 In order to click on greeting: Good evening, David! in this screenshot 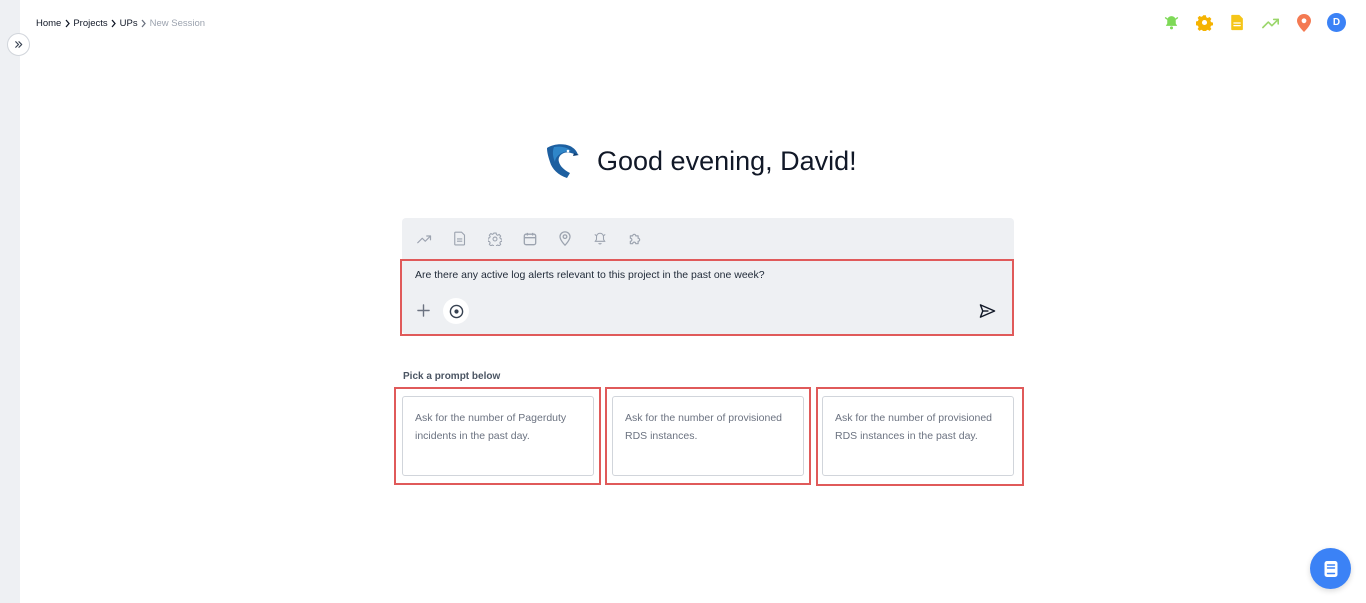, I will do `click(700, 161)`.